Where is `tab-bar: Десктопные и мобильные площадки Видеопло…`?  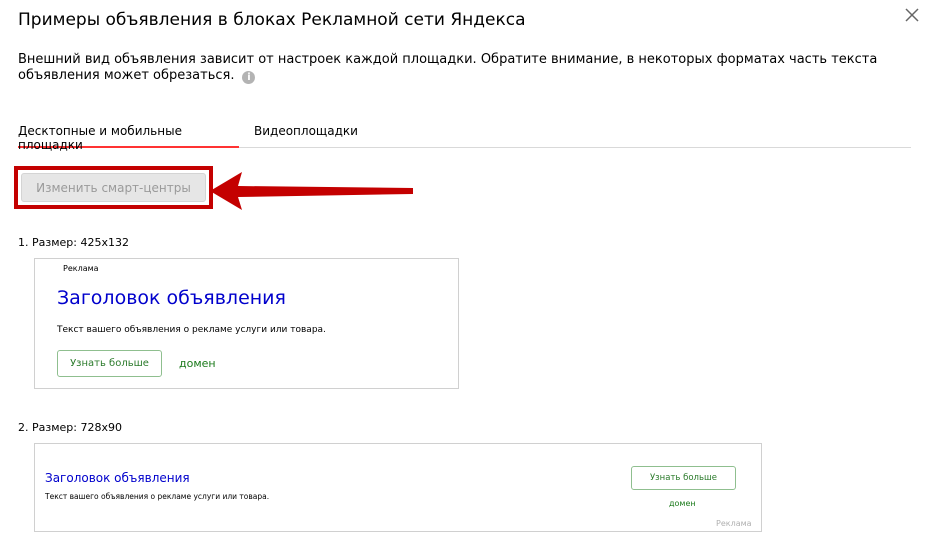
tab-bar: Десктопные и мобильные площадки Видеопло… is located at coordinates (464, 138).